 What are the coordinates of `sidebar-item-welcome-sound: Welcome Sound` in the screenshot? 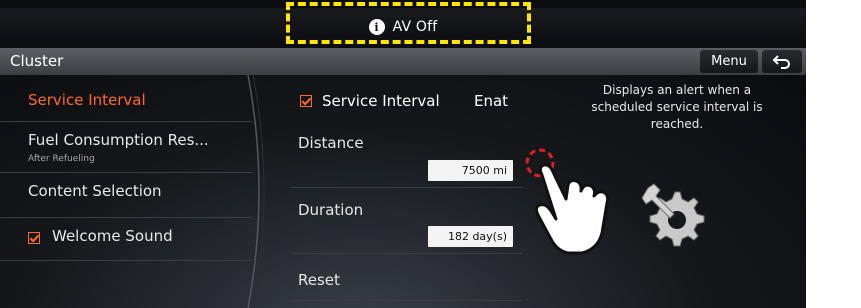 It's located at (126, 239).